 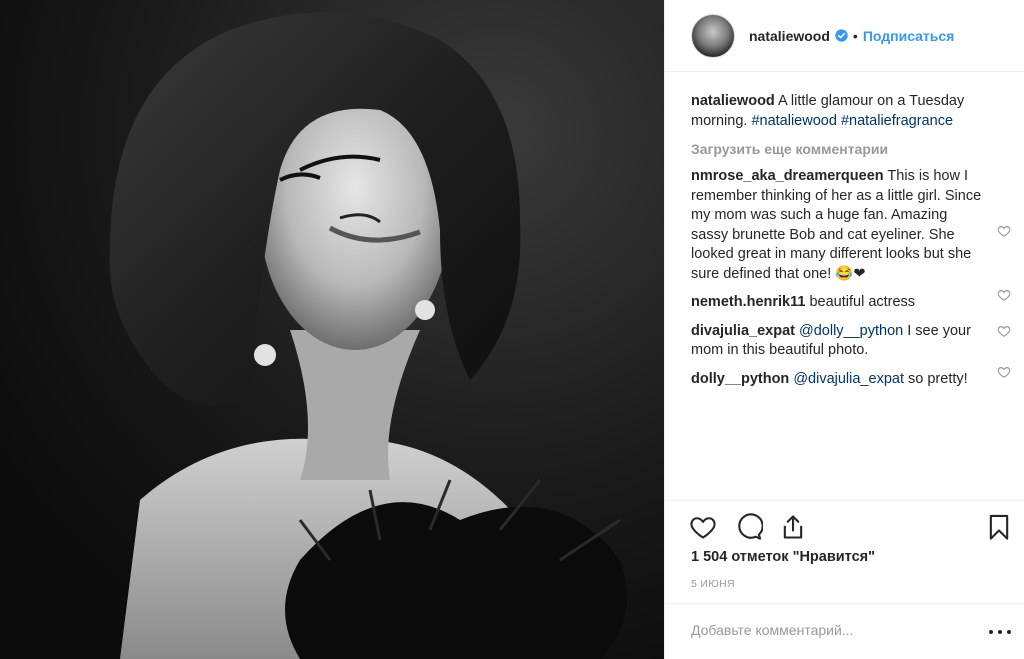 I want to click on post-actions-bar, so click(x=844, y=527).